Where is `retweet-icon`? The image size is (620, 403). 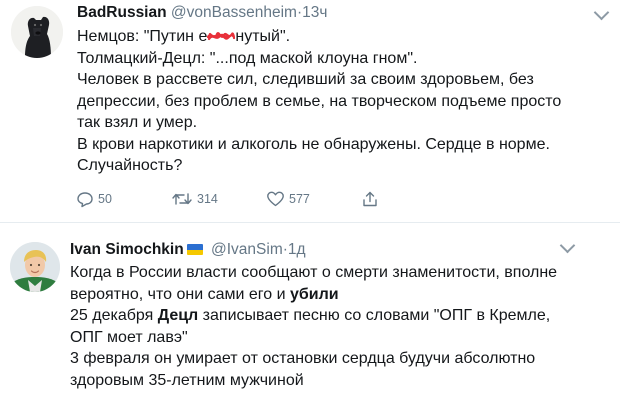
retweet-icon is located at coordinates (182, 199).